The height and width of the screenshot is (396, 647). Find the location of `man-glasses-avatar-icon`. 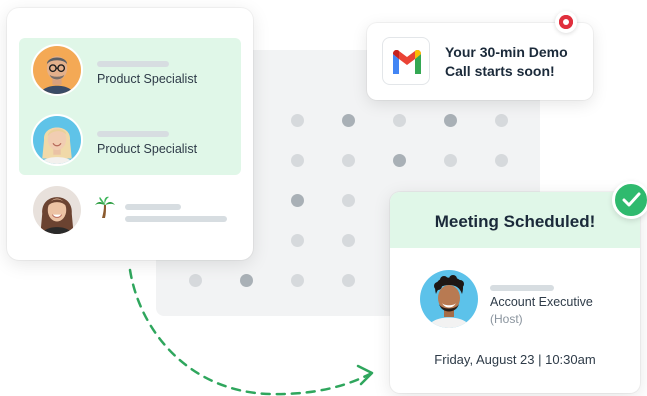

man-glasses-avatar-icon is located at coordinates (57, 70).